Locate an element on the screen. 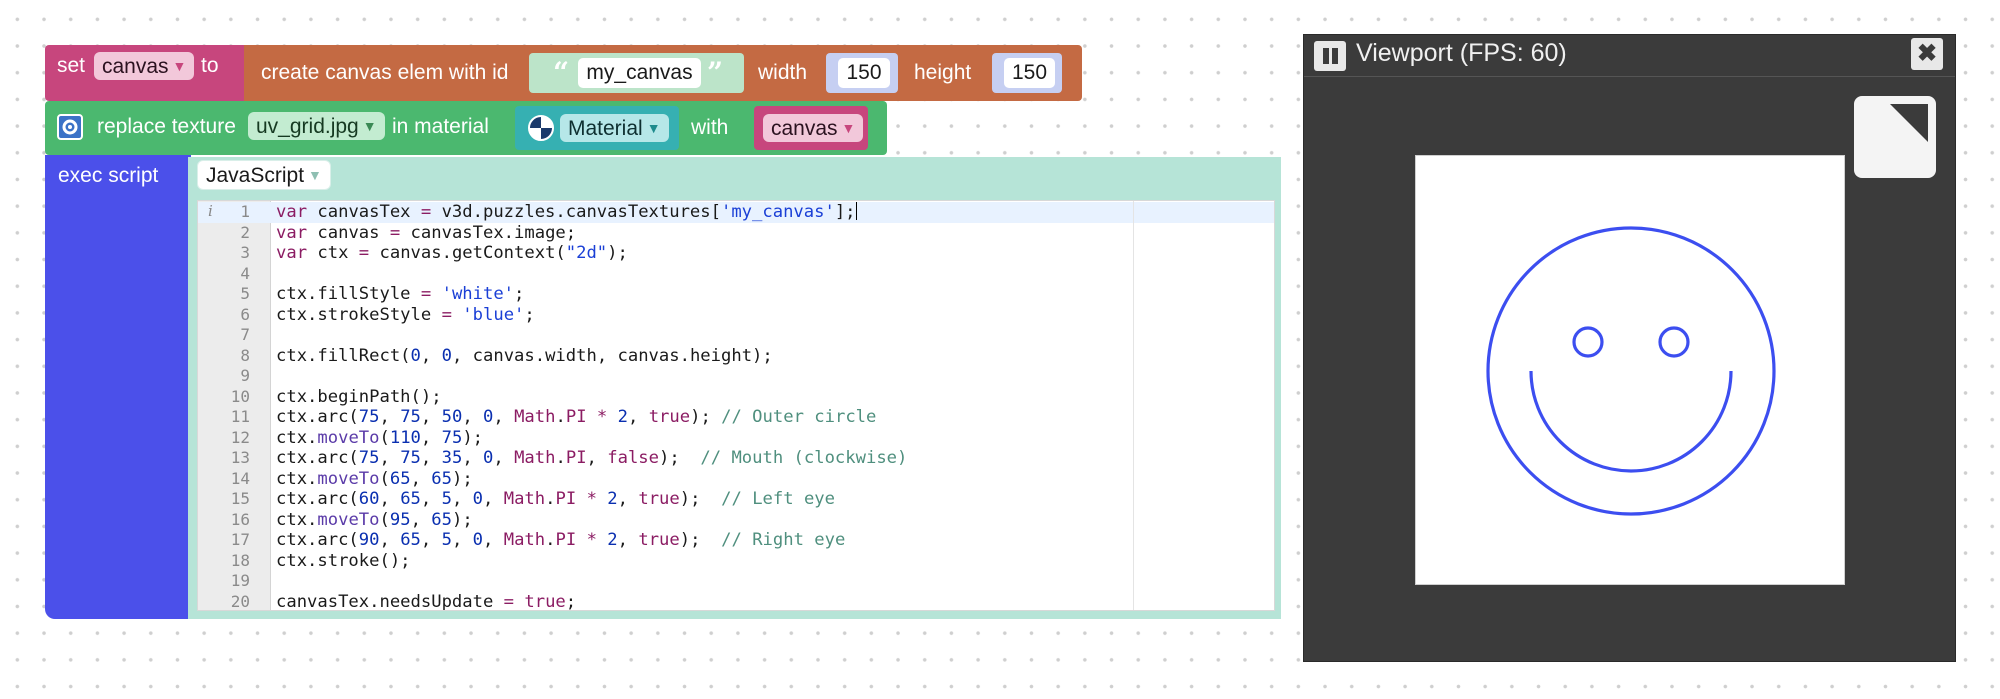 This screenshot has width=2000, height=699. variable-dropdown: canvas ▼ is located at coordinates (144, 66).